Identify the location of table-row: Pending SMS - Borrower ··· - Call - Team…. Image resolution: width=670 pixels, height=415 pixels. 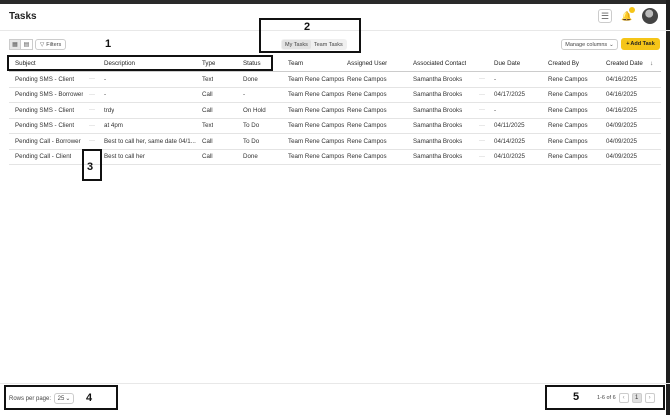
(335, 95).